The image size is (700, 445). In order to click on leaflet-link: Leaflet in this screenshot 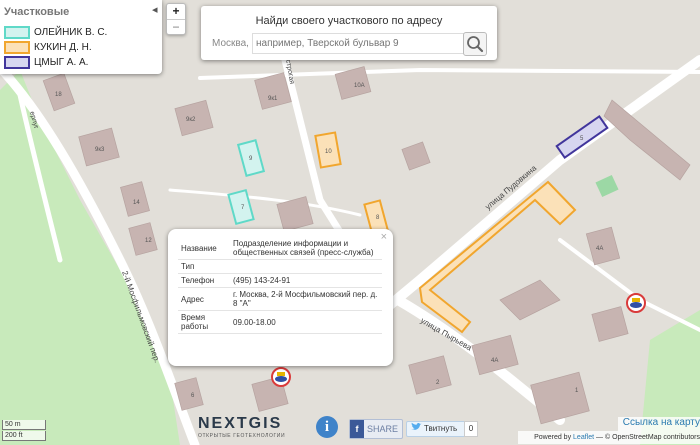, I will do `click(583, 437)`.